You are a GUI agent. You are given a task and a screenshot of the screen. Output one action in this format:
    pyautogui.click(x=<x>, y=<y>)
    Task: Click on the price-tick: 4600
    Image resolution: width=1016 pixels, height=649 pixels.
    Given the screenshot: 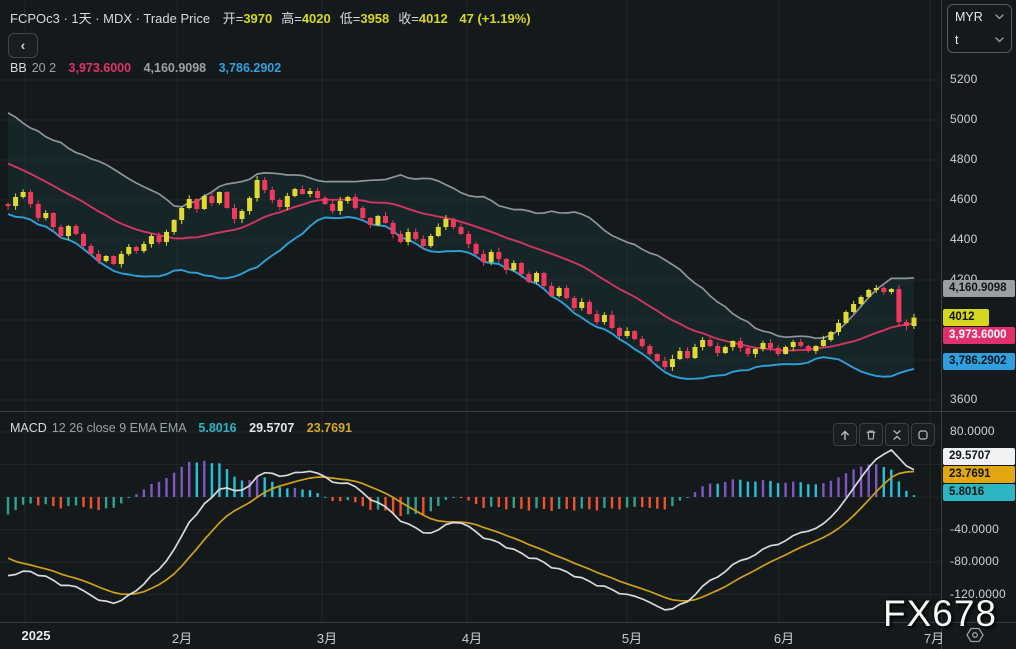 What is the action you would take?
    pyautogui.click(x=964, y=199)
    